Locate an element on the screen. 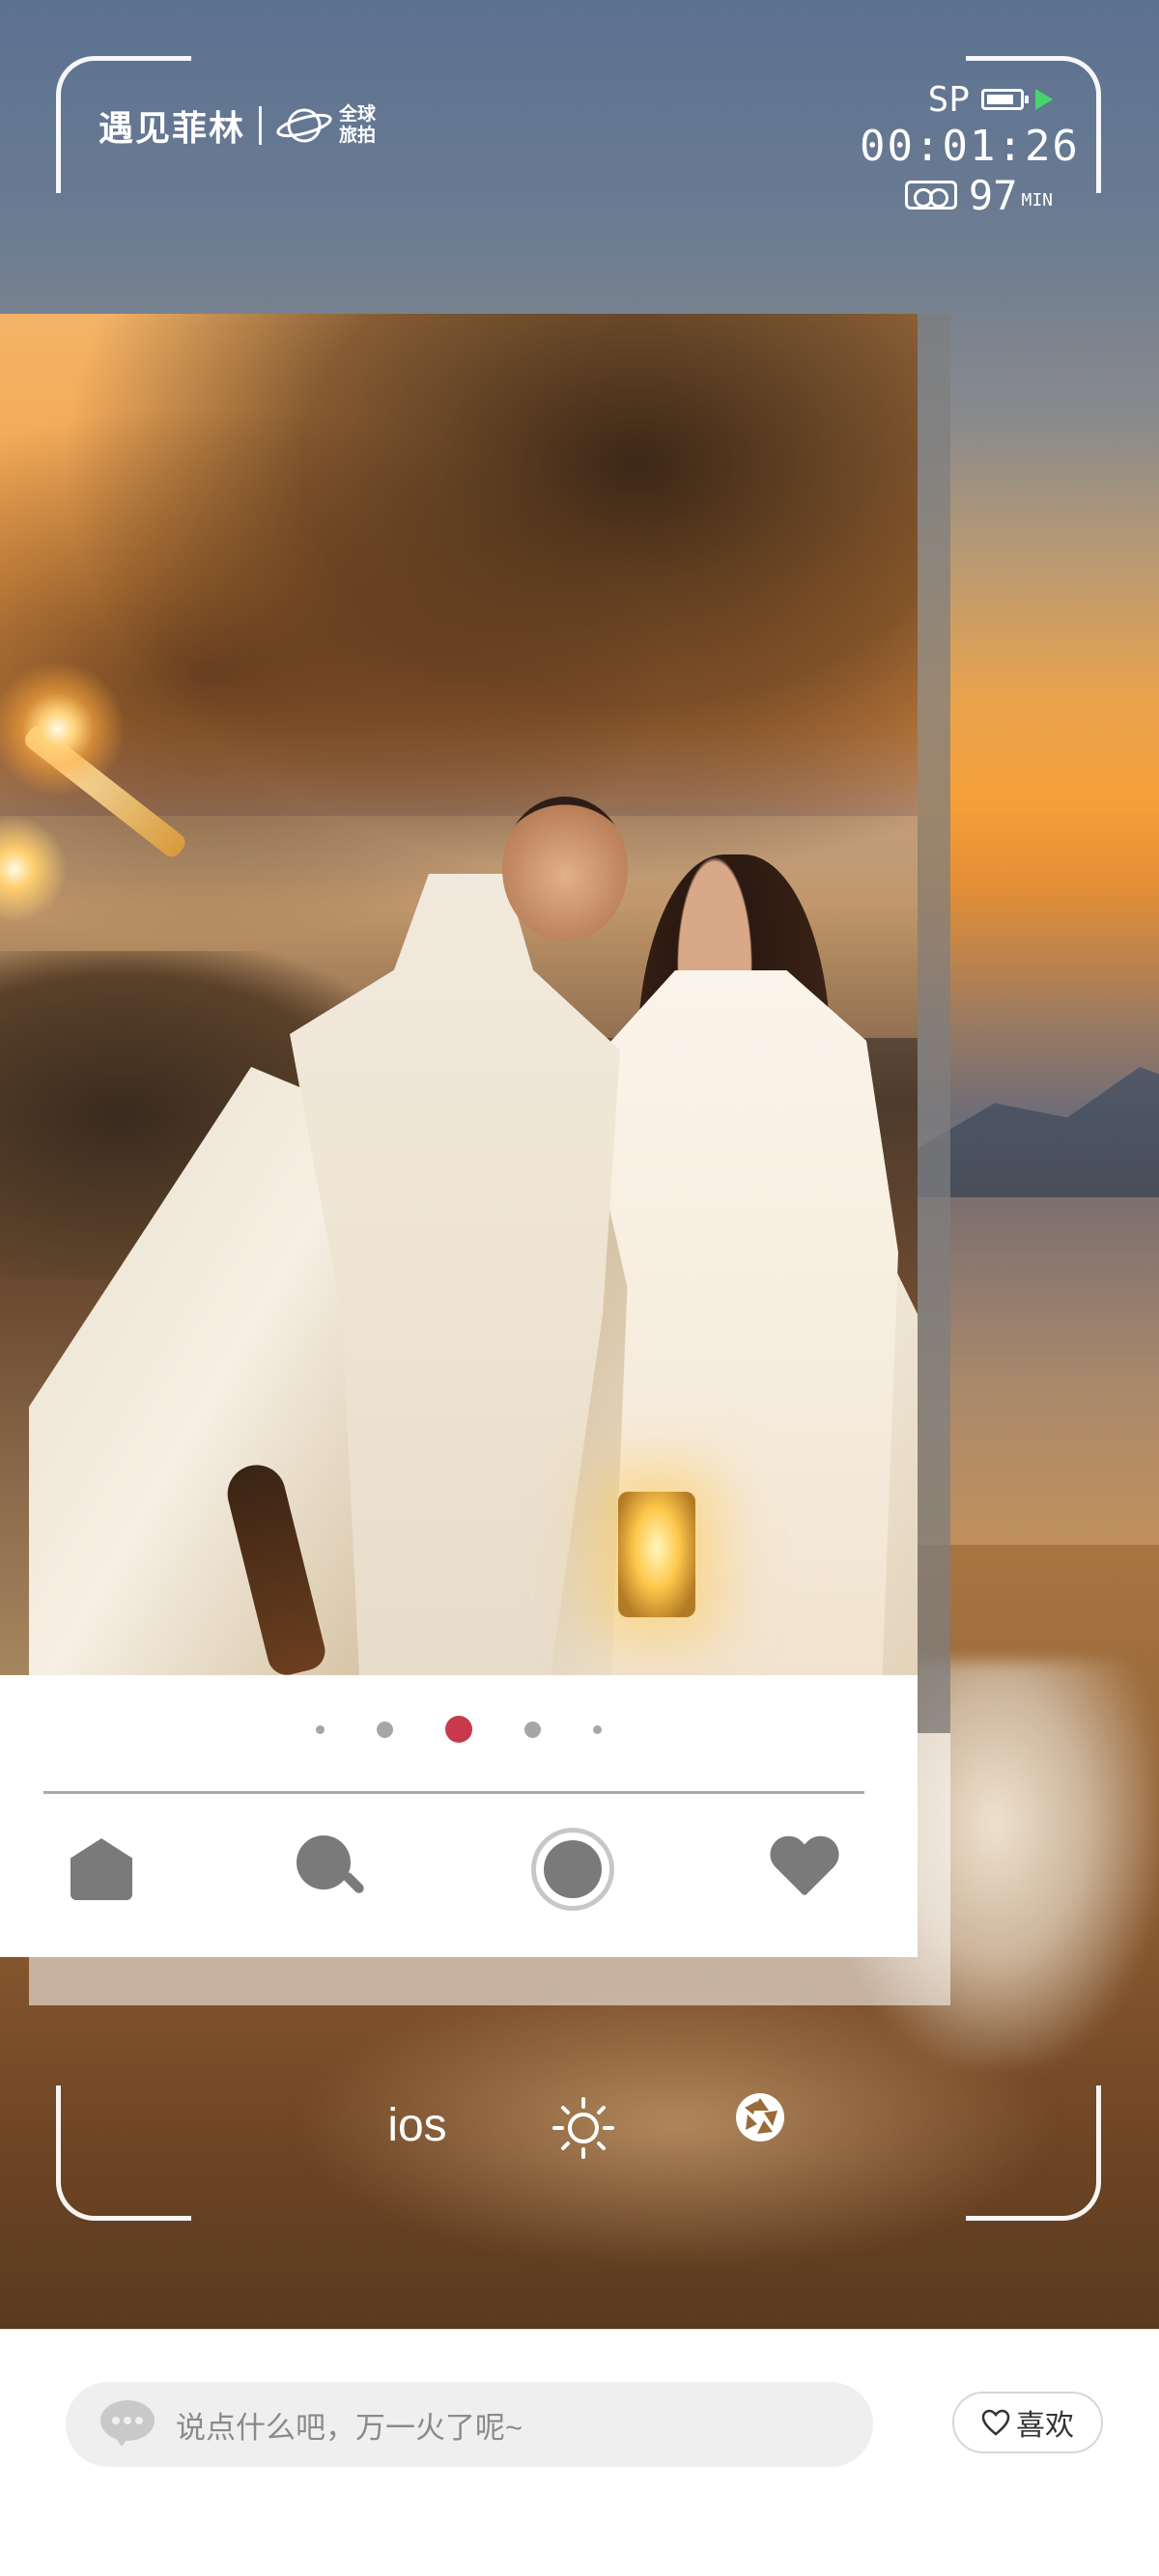  tape-icon is located at coordinates (930, 196).